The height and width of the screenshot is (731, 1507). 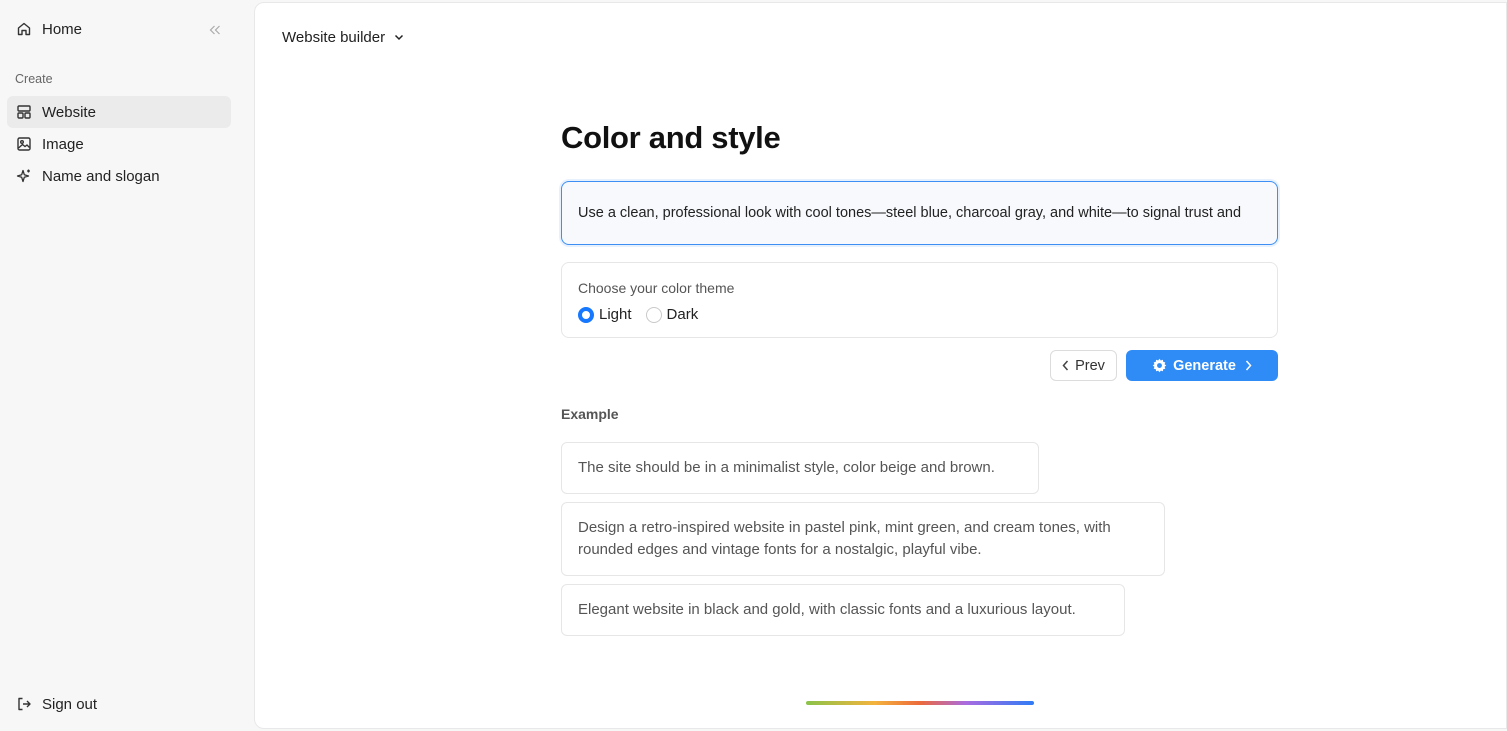 I want to click on radio-checked-icon, so click(x=586, y=314).